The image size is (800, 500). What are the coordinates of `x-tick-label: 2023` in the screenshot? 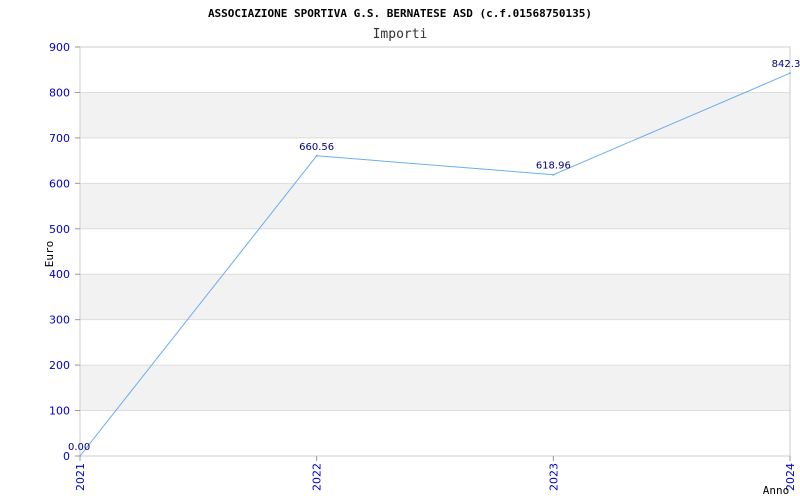 It's located at (553, 477).